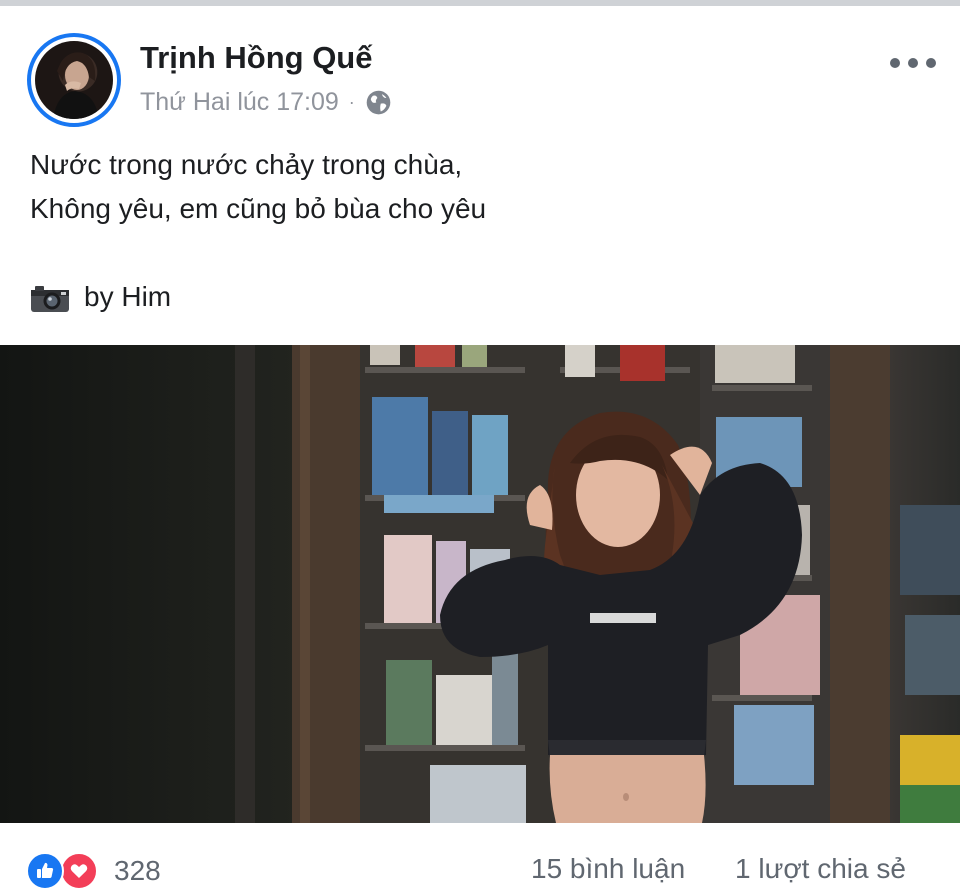 The height and width of the screenshot is (895, 960). I want to click on reactions-summary: 328, so click(93, 871).